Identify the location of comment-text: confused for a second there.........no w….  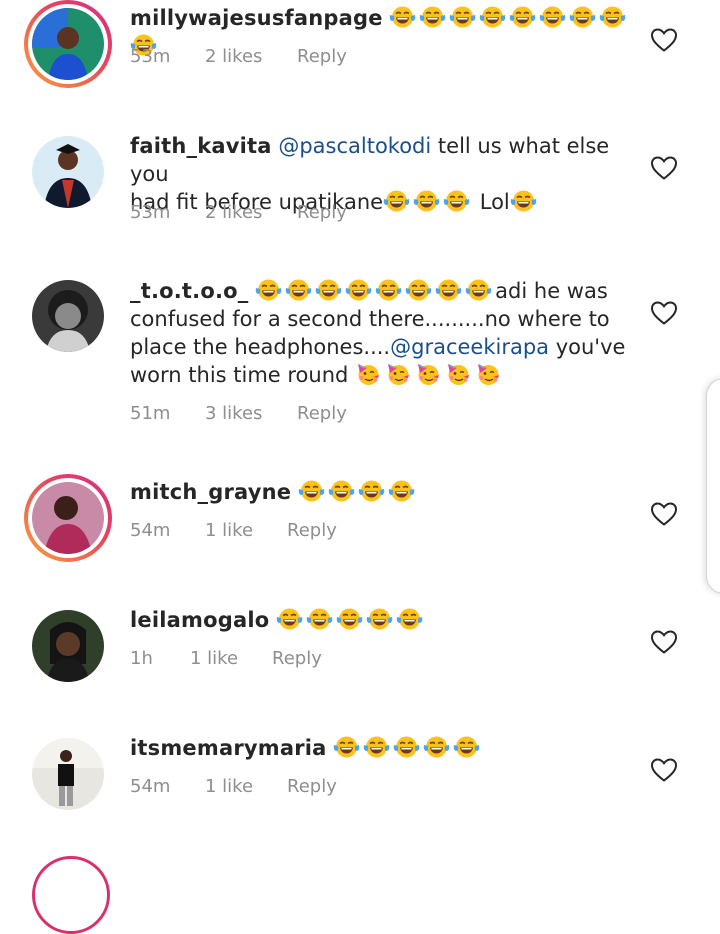
(370, 319).